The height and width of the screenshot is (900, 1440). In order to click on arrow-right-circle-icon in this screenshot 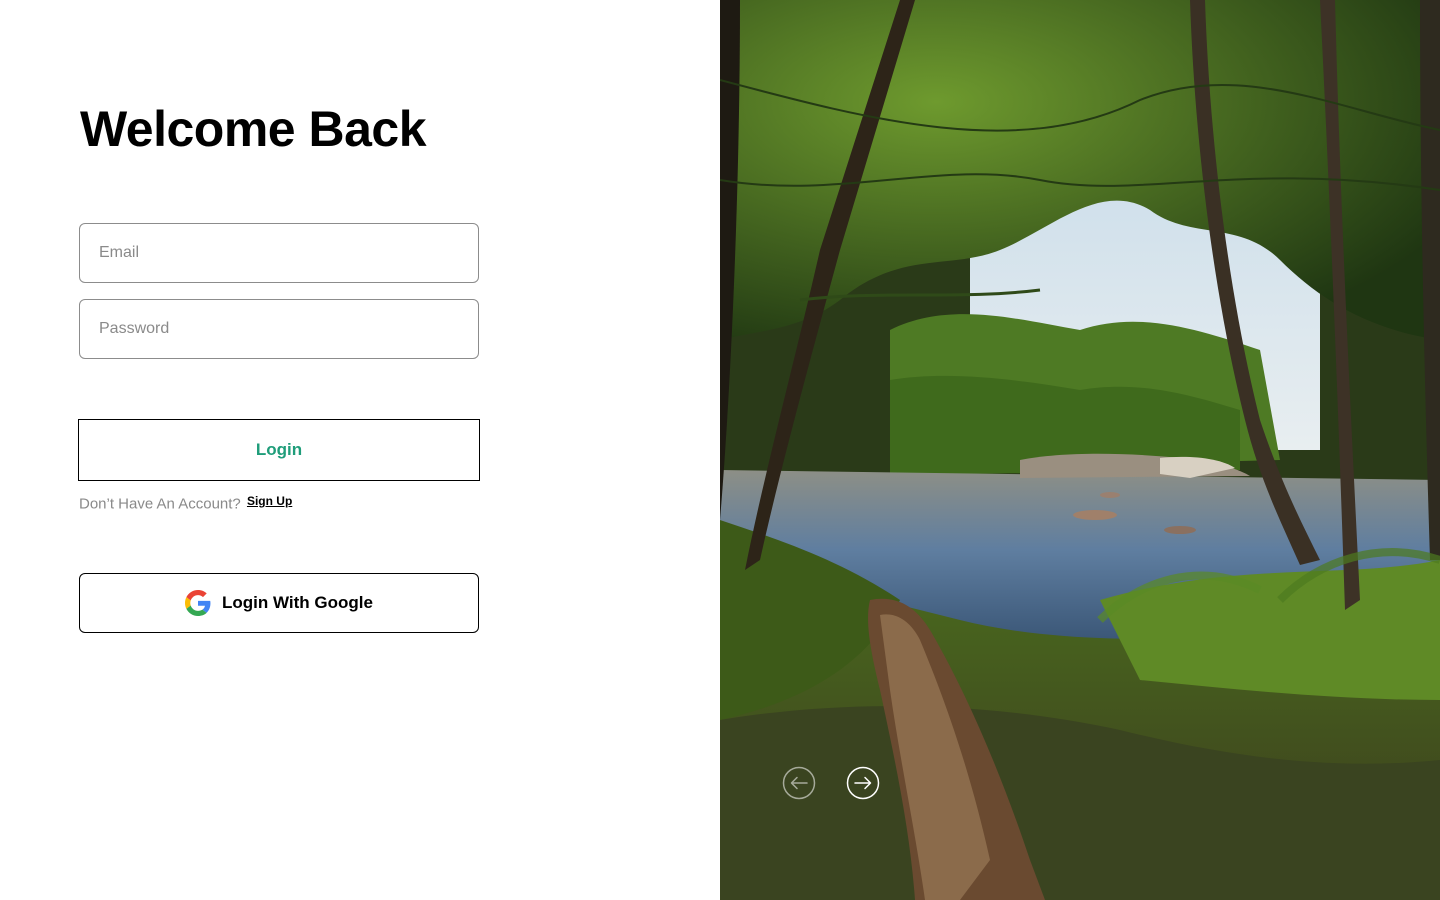, I will do `click(863, 783)`.